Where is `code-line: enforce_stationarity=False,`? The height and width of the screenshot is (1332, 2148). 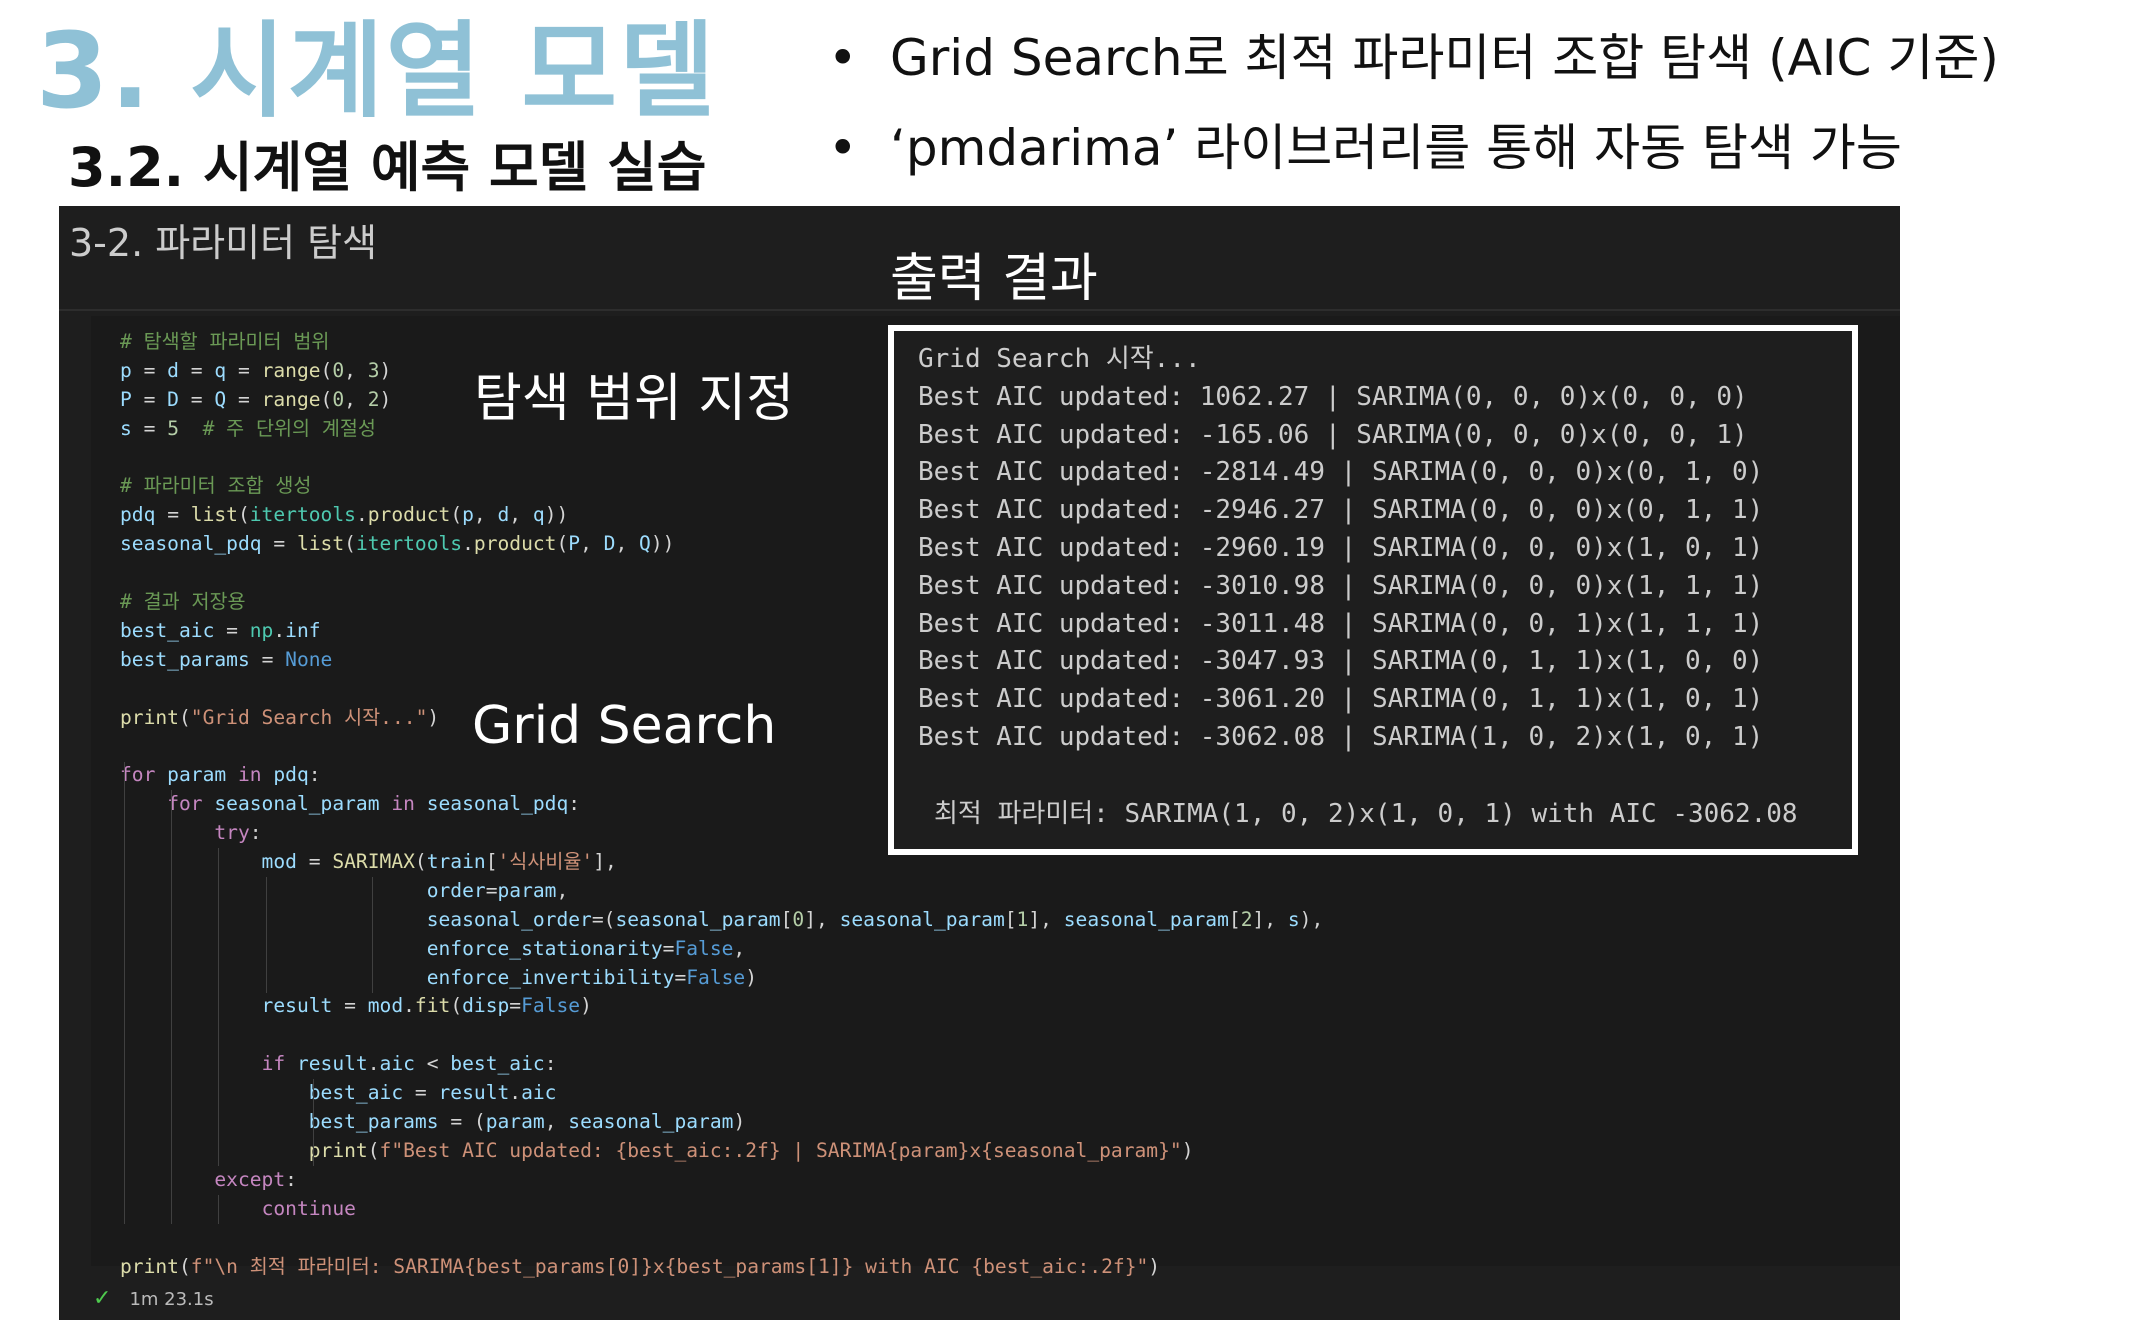 code-line: enforce_stationarity=False, is located at coordinates (433, 948).